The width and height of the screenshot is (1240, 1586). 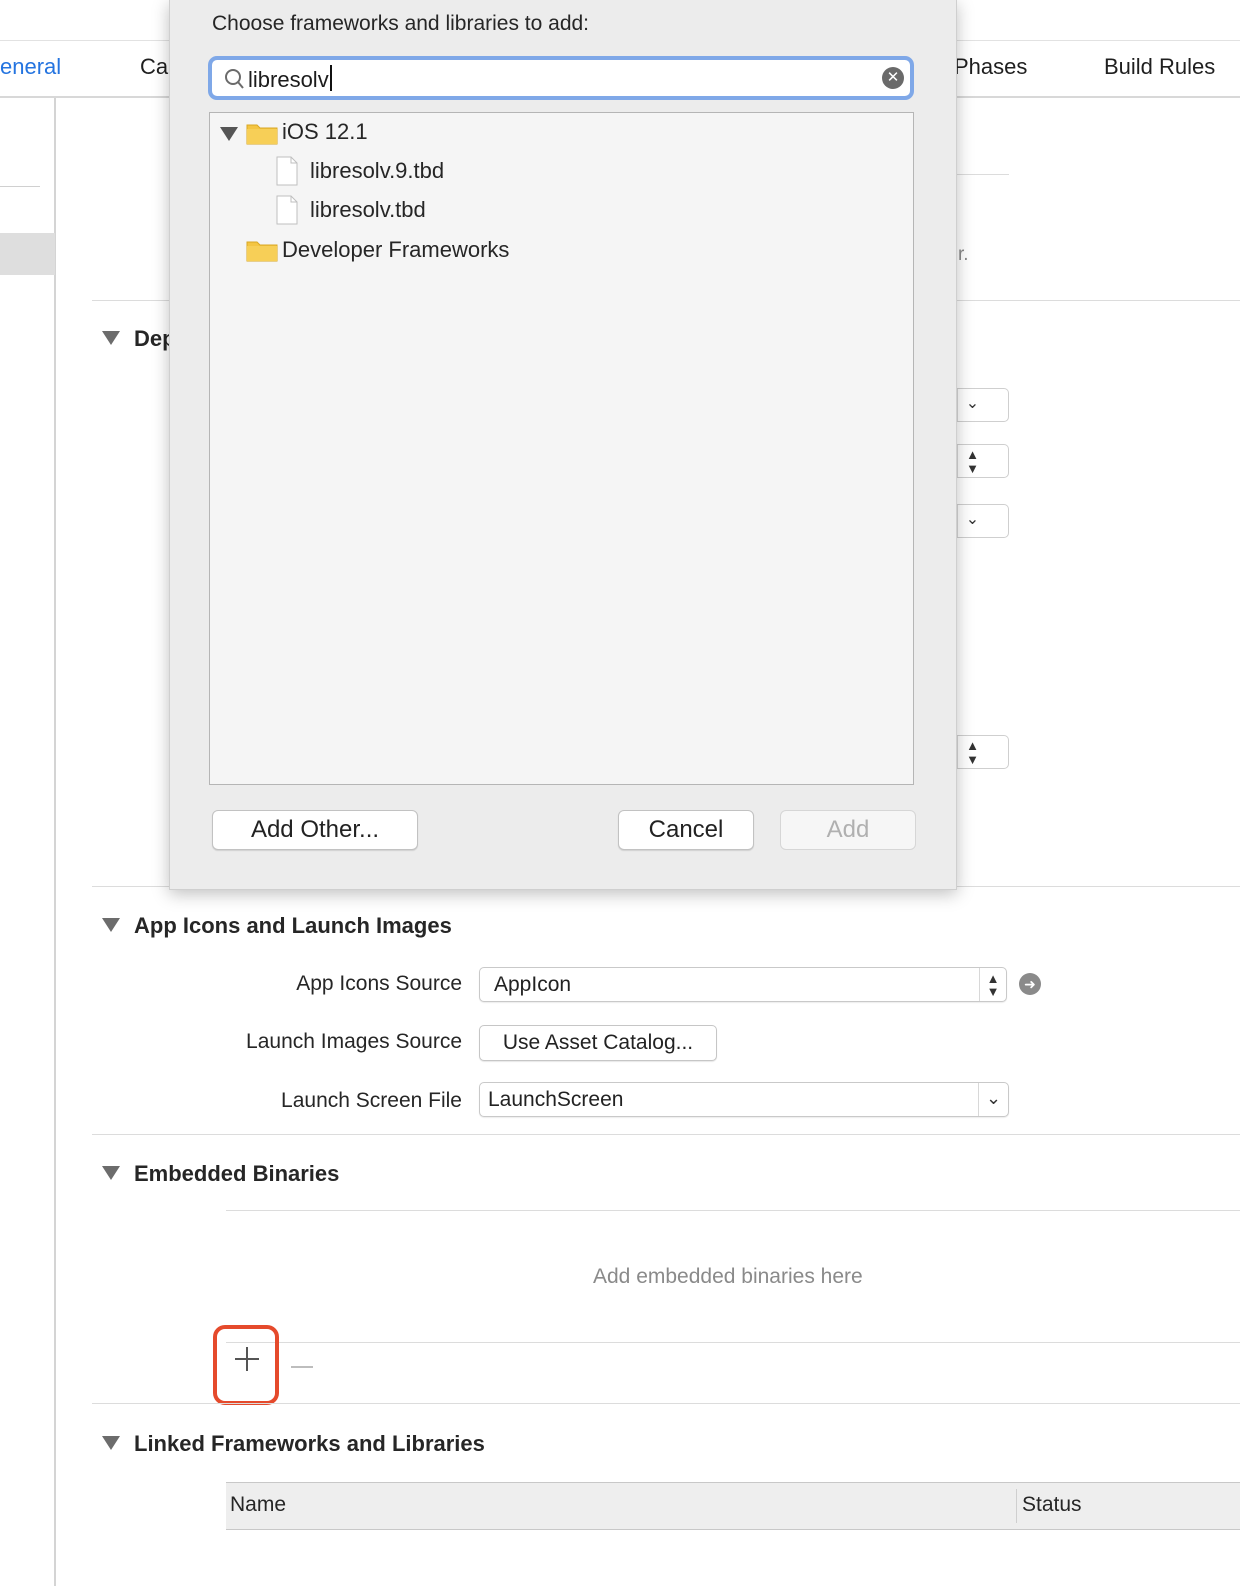 I want to click on background-separator, so click(x=983, y=174).